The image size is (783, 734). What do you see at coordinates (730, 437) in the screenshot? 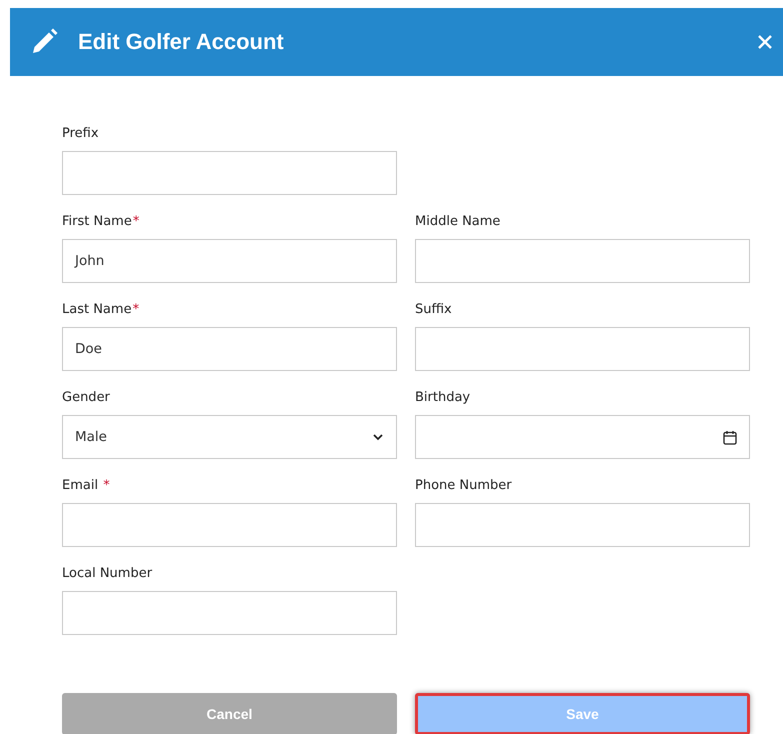
I see `calendar-icon` at bounding box center [730, 437].